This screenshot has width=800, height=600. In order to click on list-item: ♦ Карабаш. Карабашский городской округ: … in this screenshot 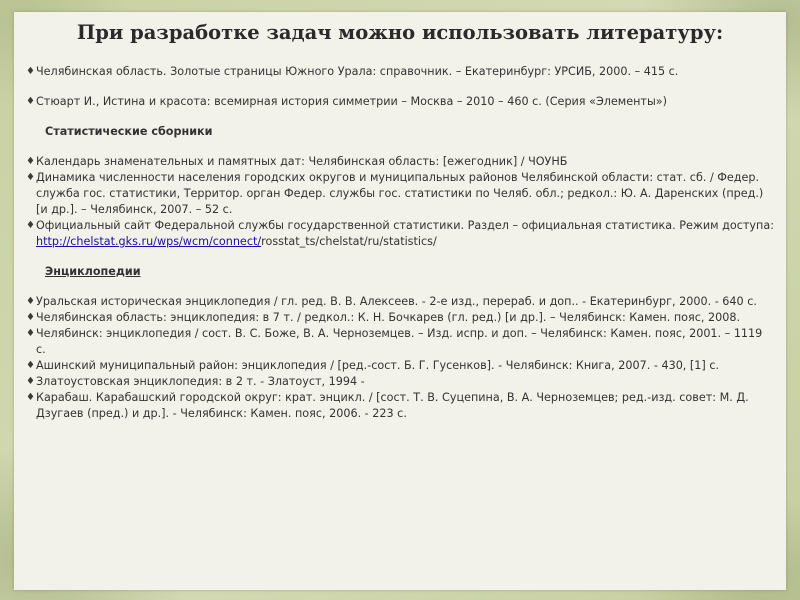, I will do `click(400, 406)`.